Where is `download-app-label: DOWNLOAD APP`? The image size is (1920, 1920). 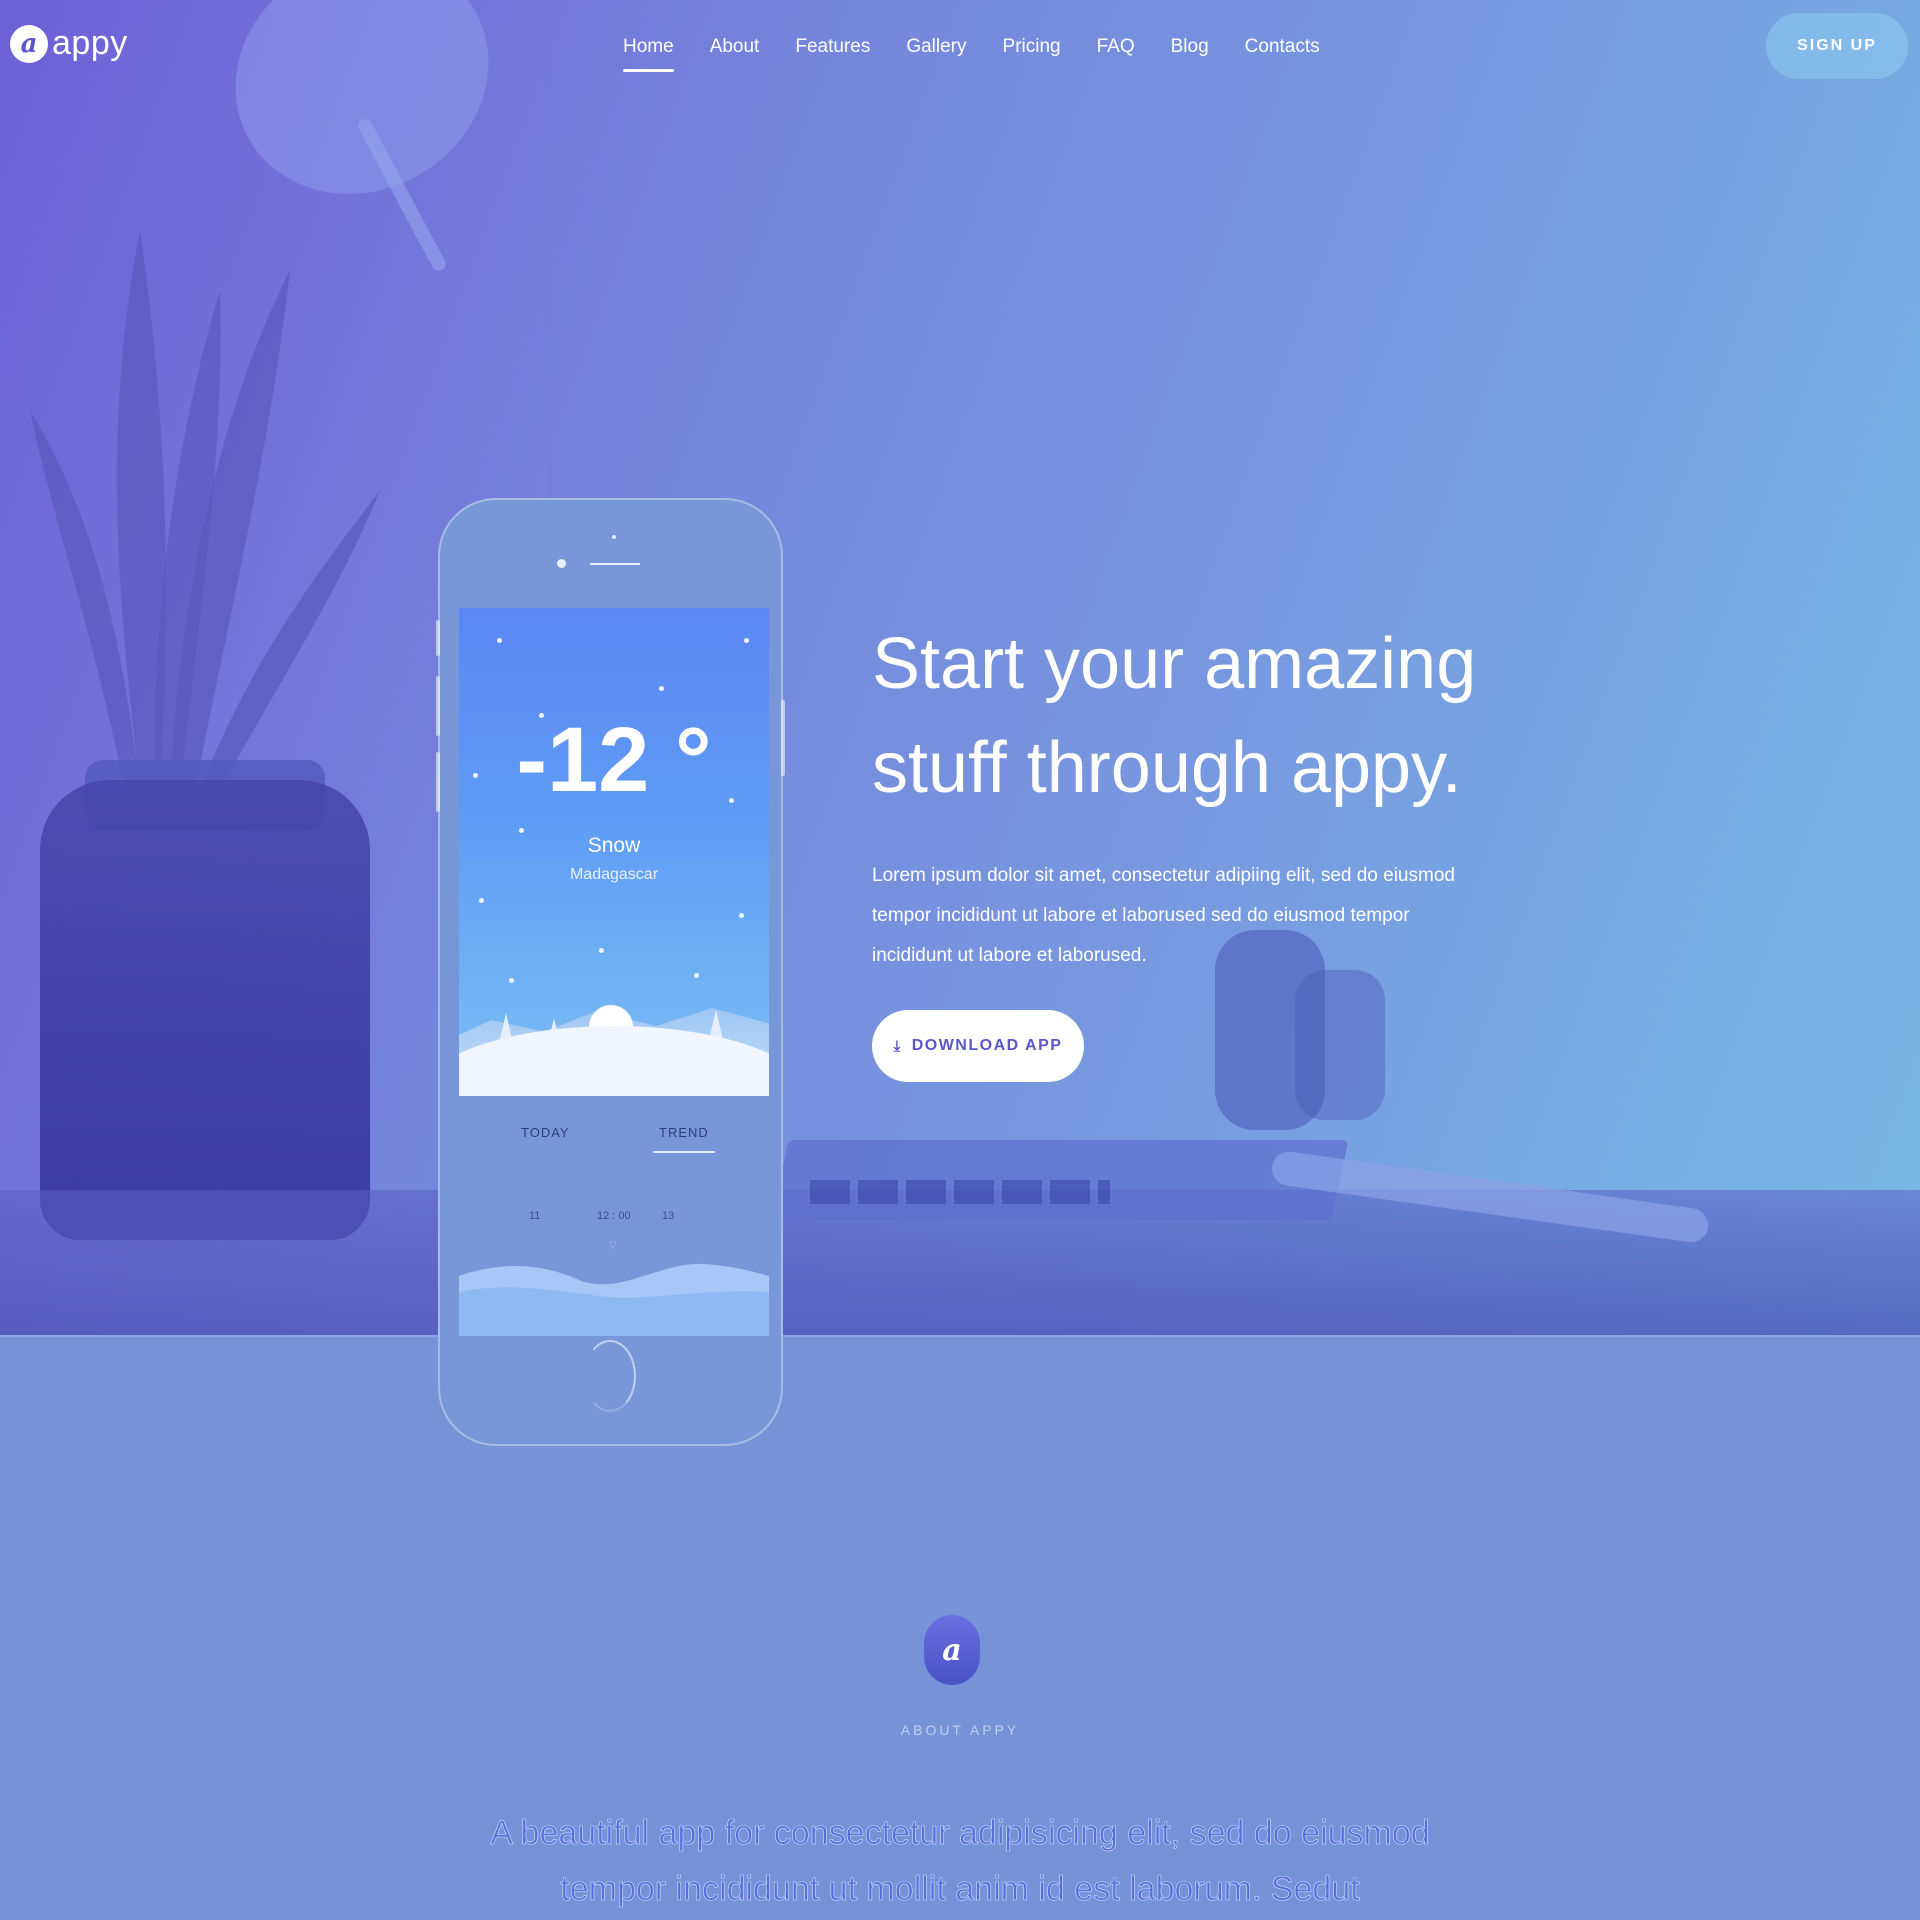 download-app-label: DOWNLOAD APP is located at coordinates (987, 1045).